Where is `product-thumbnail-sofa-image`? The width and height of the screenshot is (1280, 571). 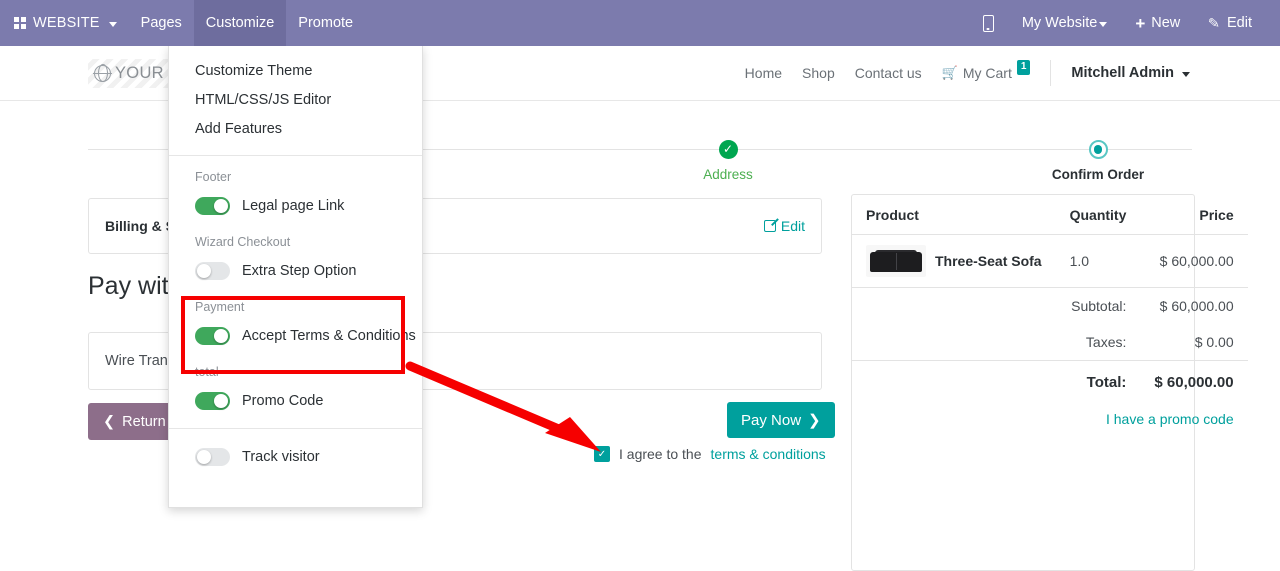 product-thumbnail-sofa-image is located at coordinates (896, 261).